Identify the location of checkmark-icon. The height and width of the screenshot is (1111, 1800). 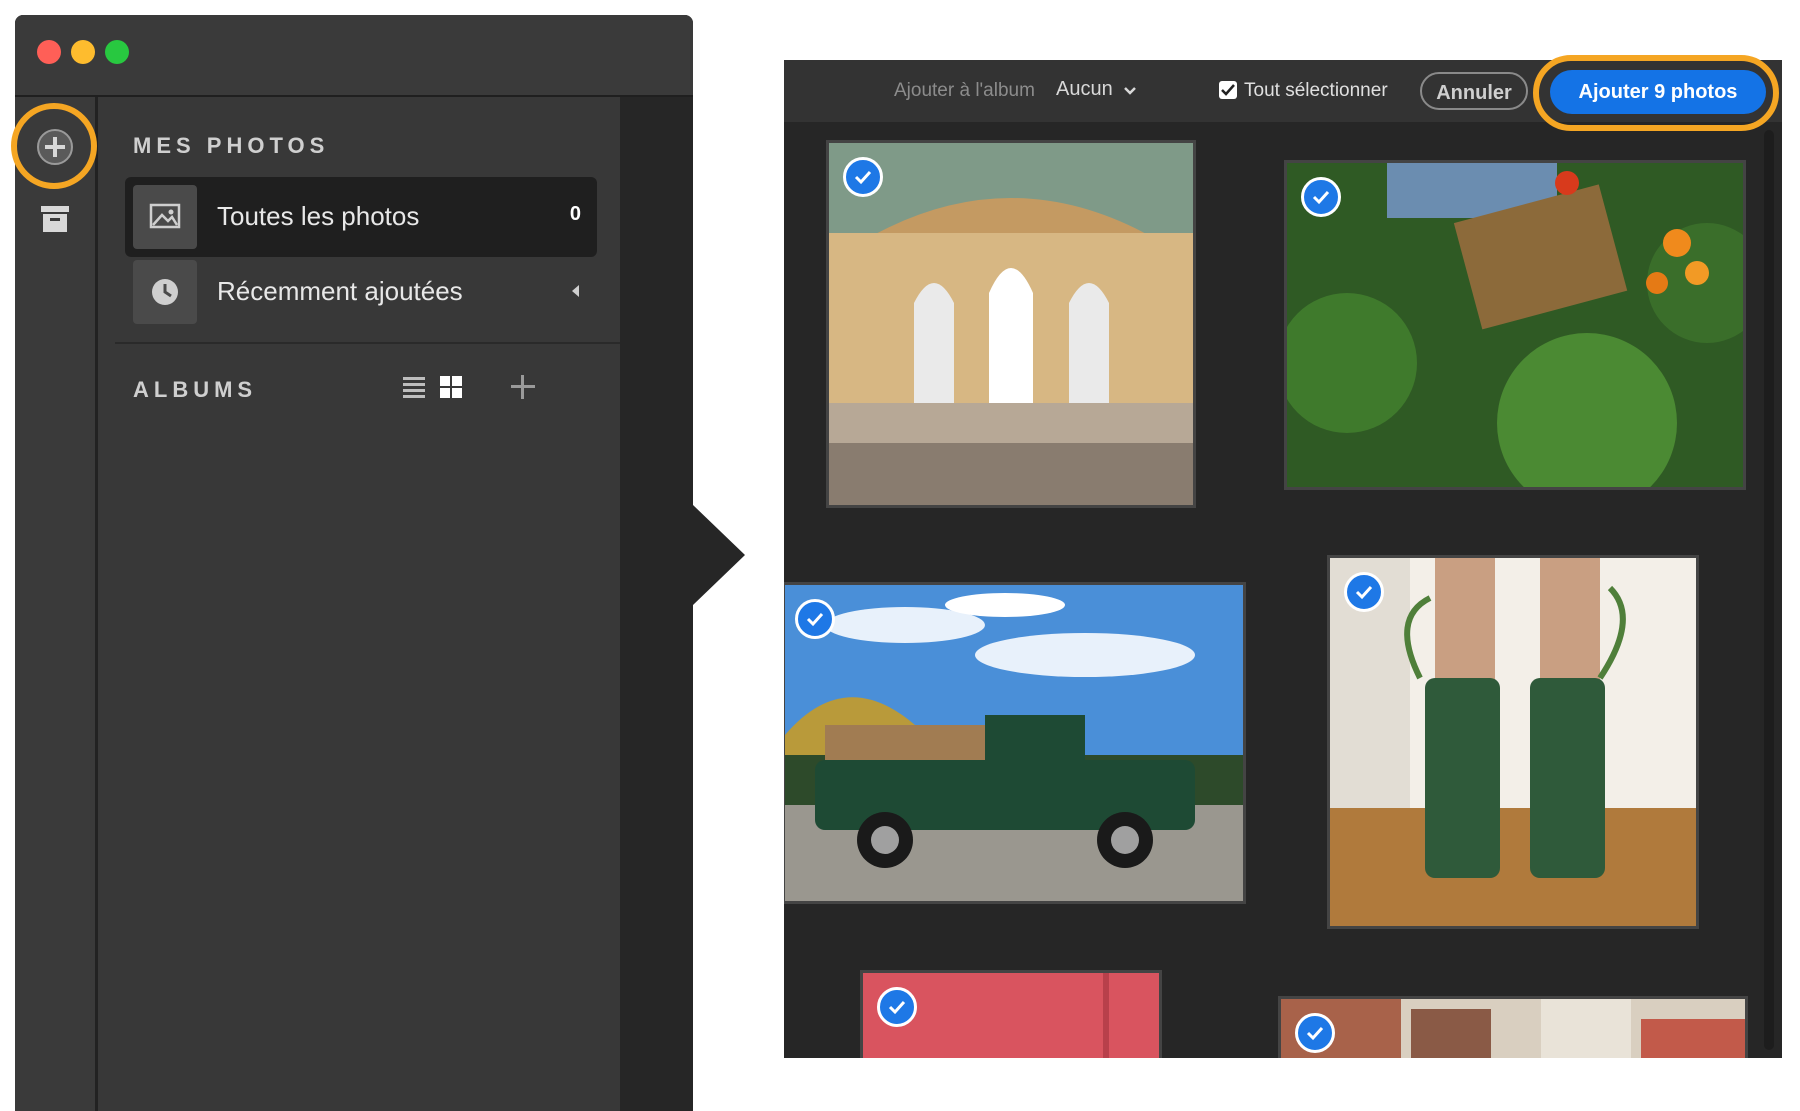
(1228, 90).